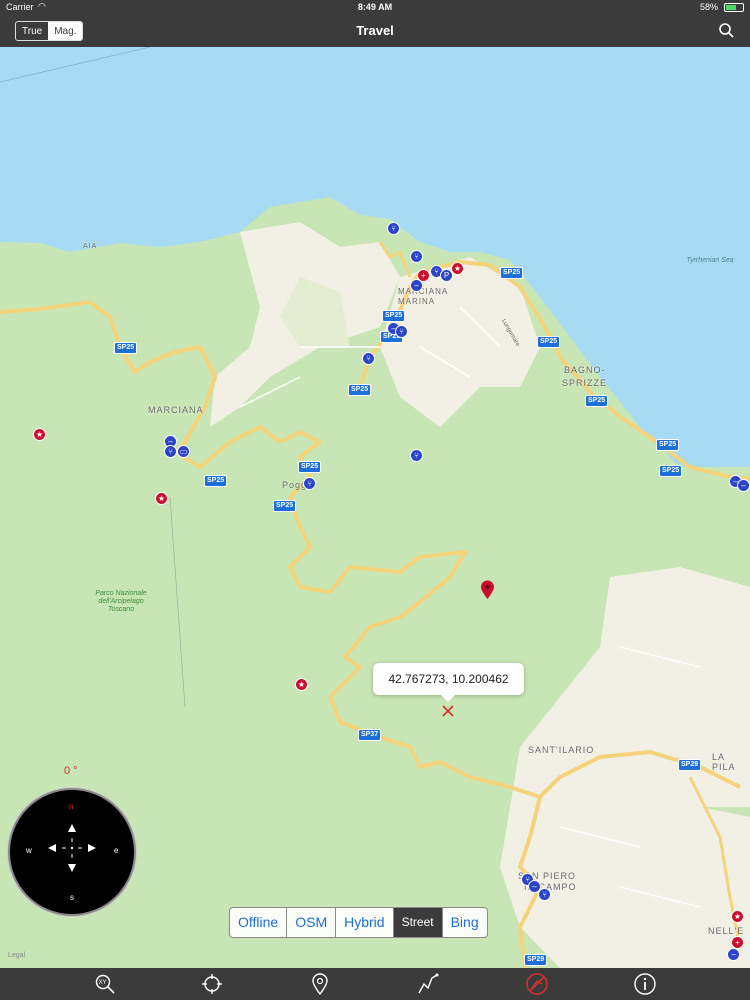 This screenshot has width=750, height=1000. I want to click on legal-link: Legal, so click(16, 955).